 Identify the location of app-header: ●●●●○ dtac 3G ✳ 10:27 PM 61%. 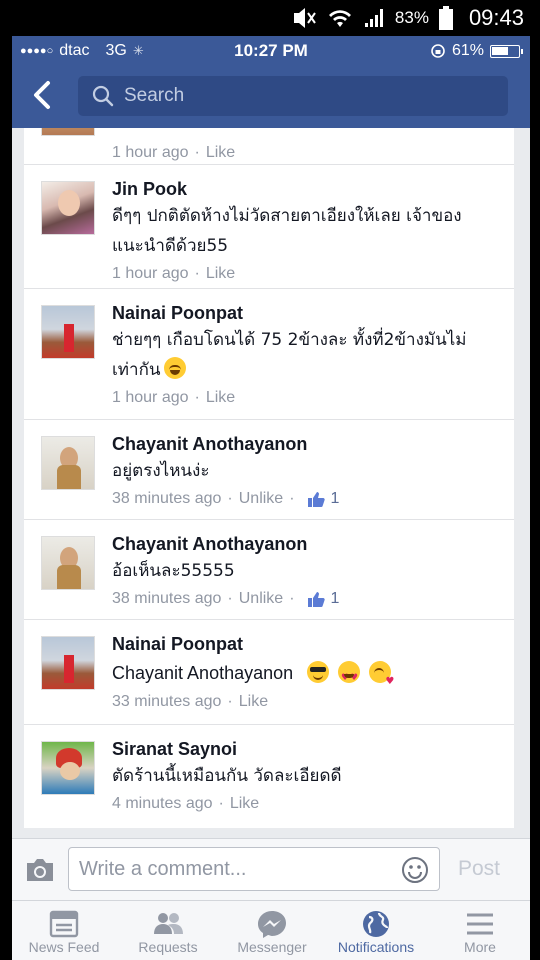
(271, 82).